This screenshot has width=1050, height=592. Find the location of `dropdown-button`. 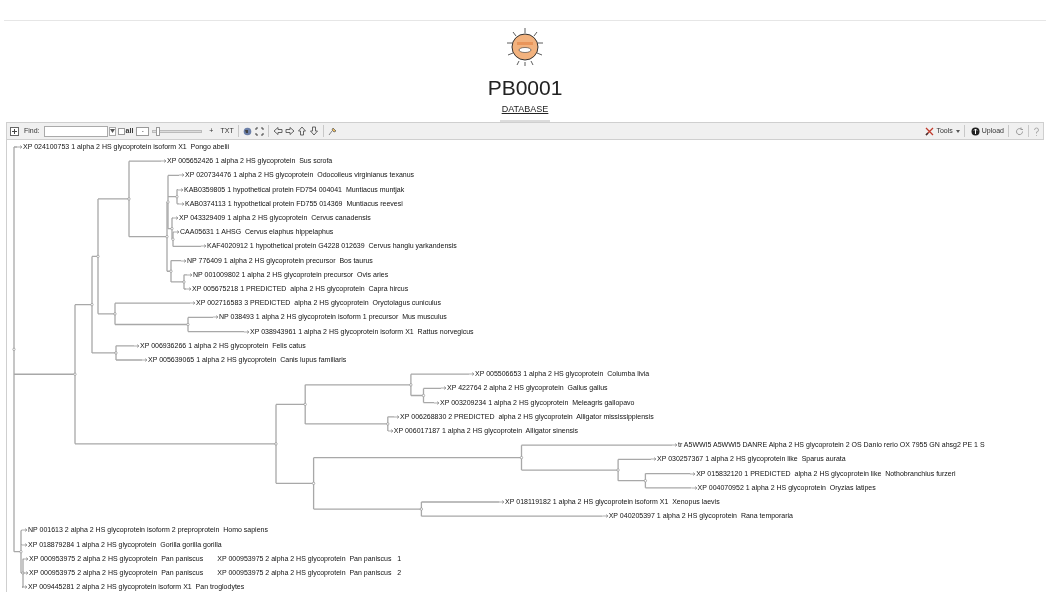

dropdown-button is located at coordinates (112, 131).